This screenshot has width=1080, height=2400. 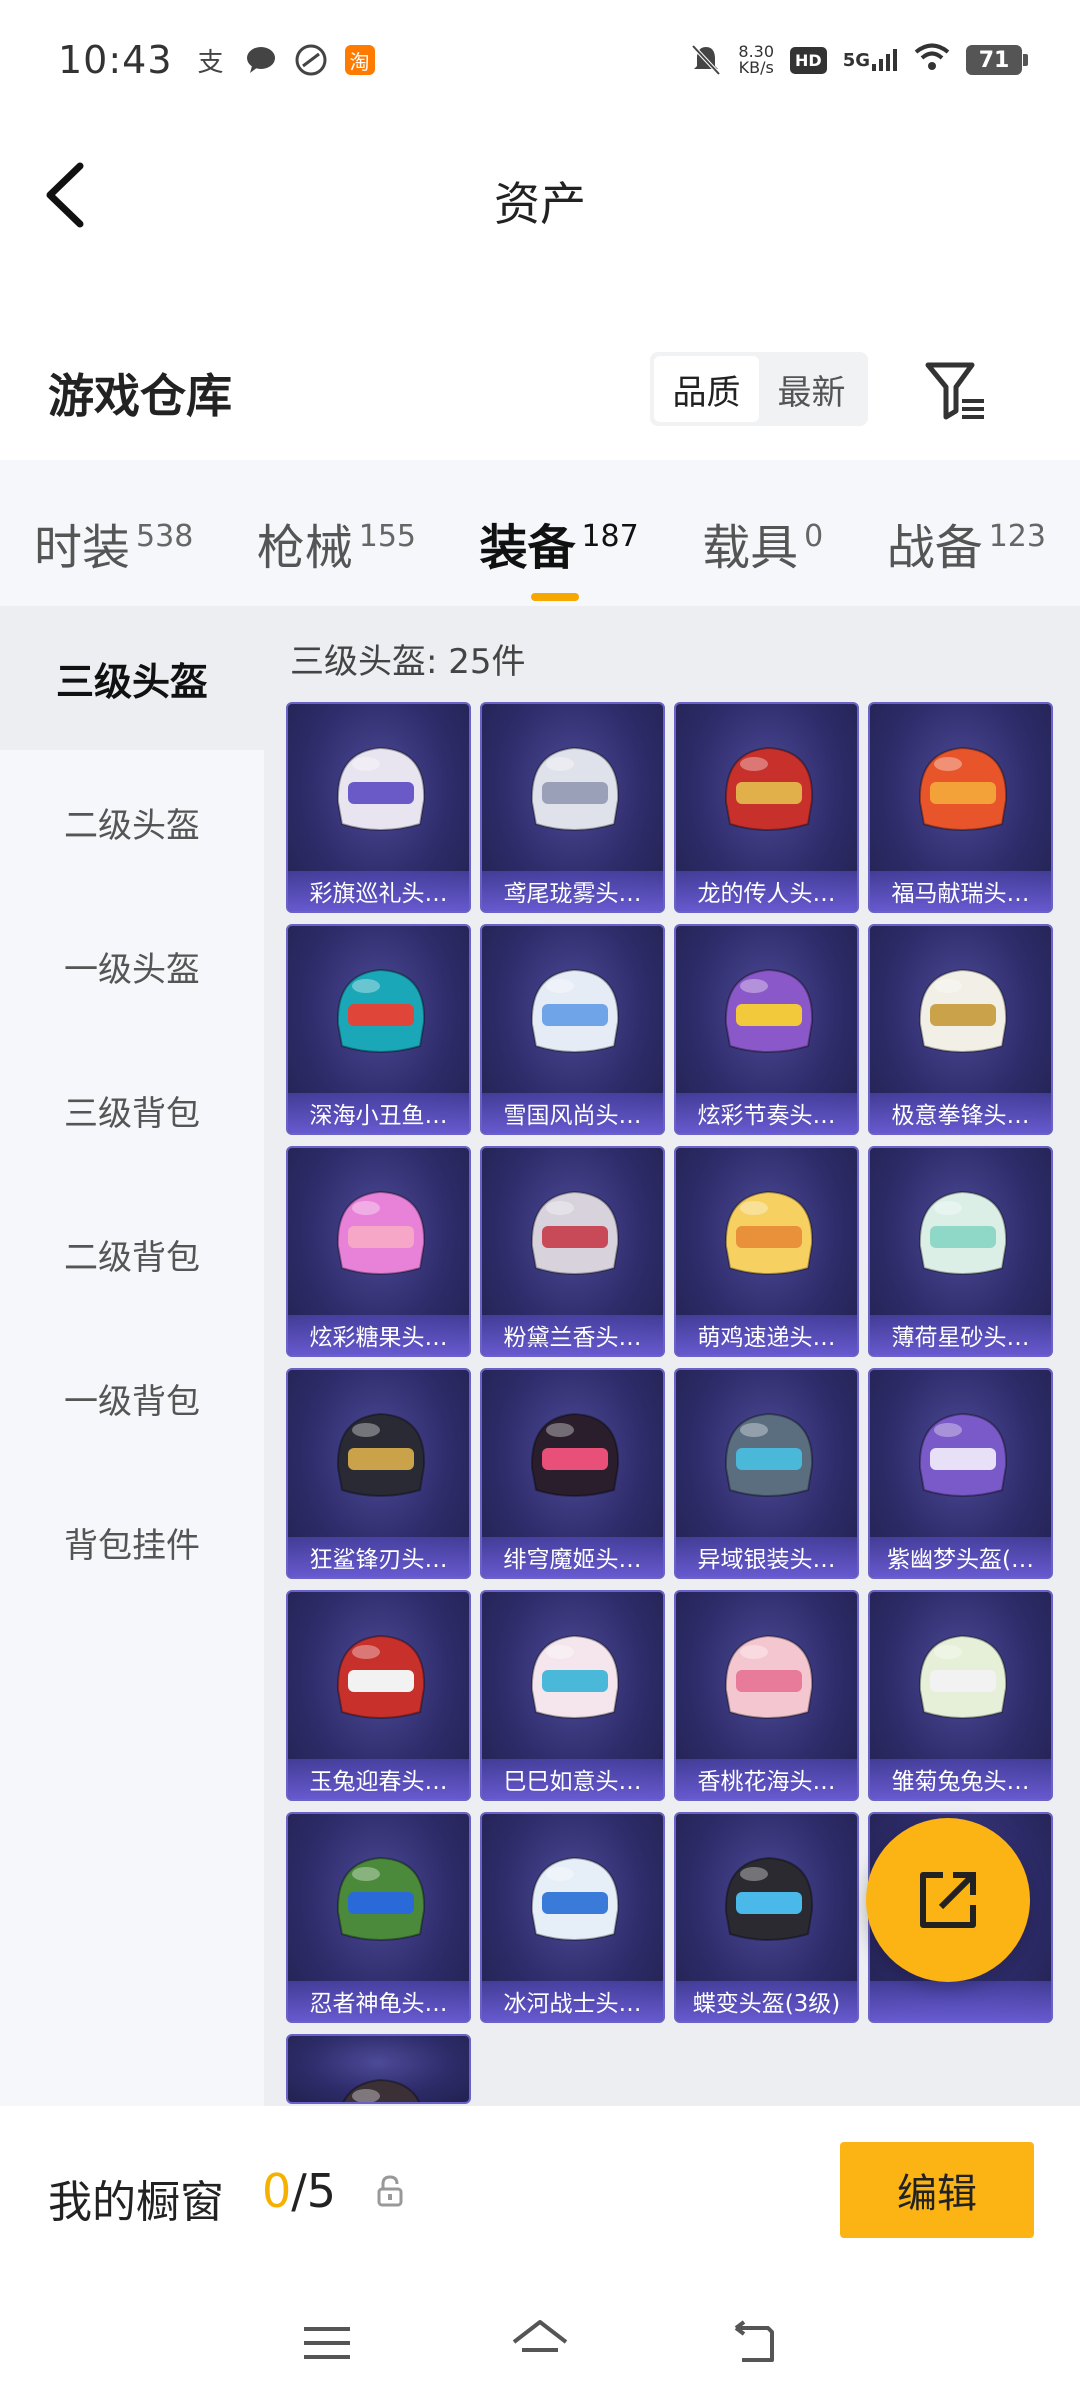 I want to click on share-button, so click(x=948, y=1900).